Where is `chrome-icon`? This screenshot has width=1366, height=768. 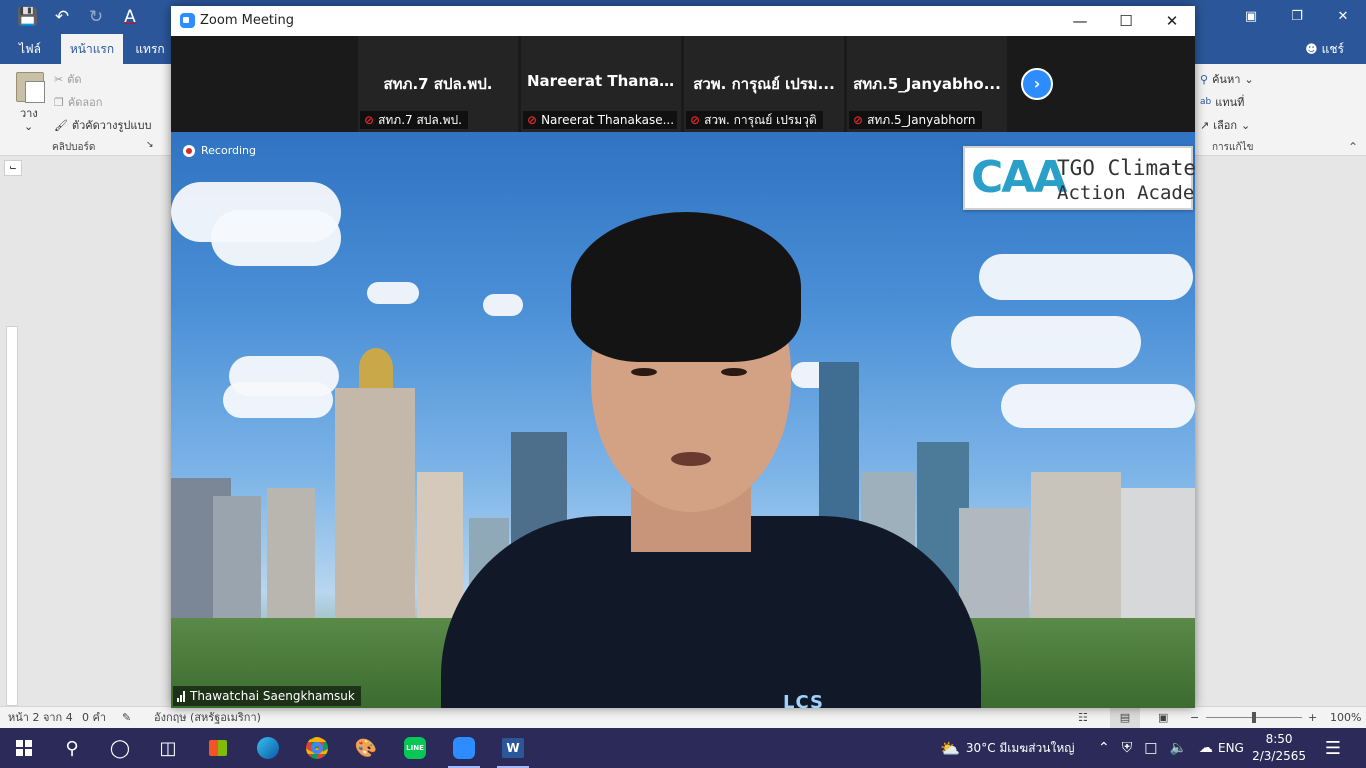 chrome-icon is located at coordinates (317, 748).